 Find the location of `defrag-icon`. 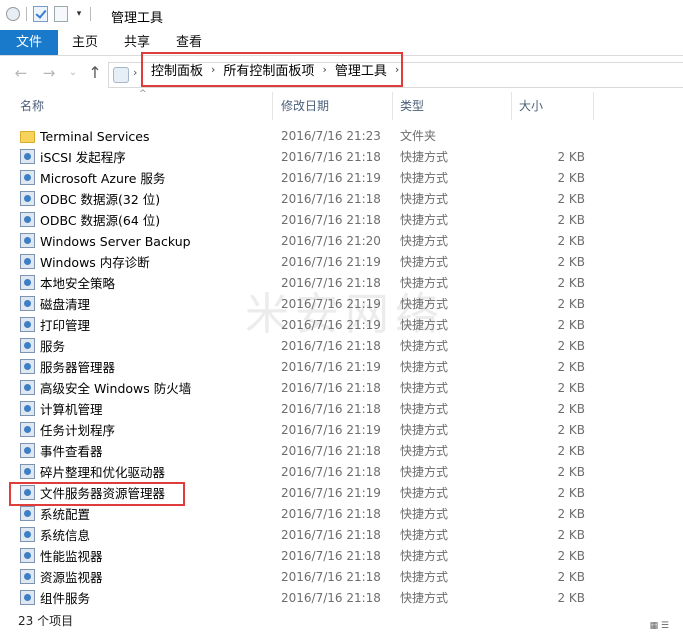

defrag-icon is located at coordinates (27, 471).